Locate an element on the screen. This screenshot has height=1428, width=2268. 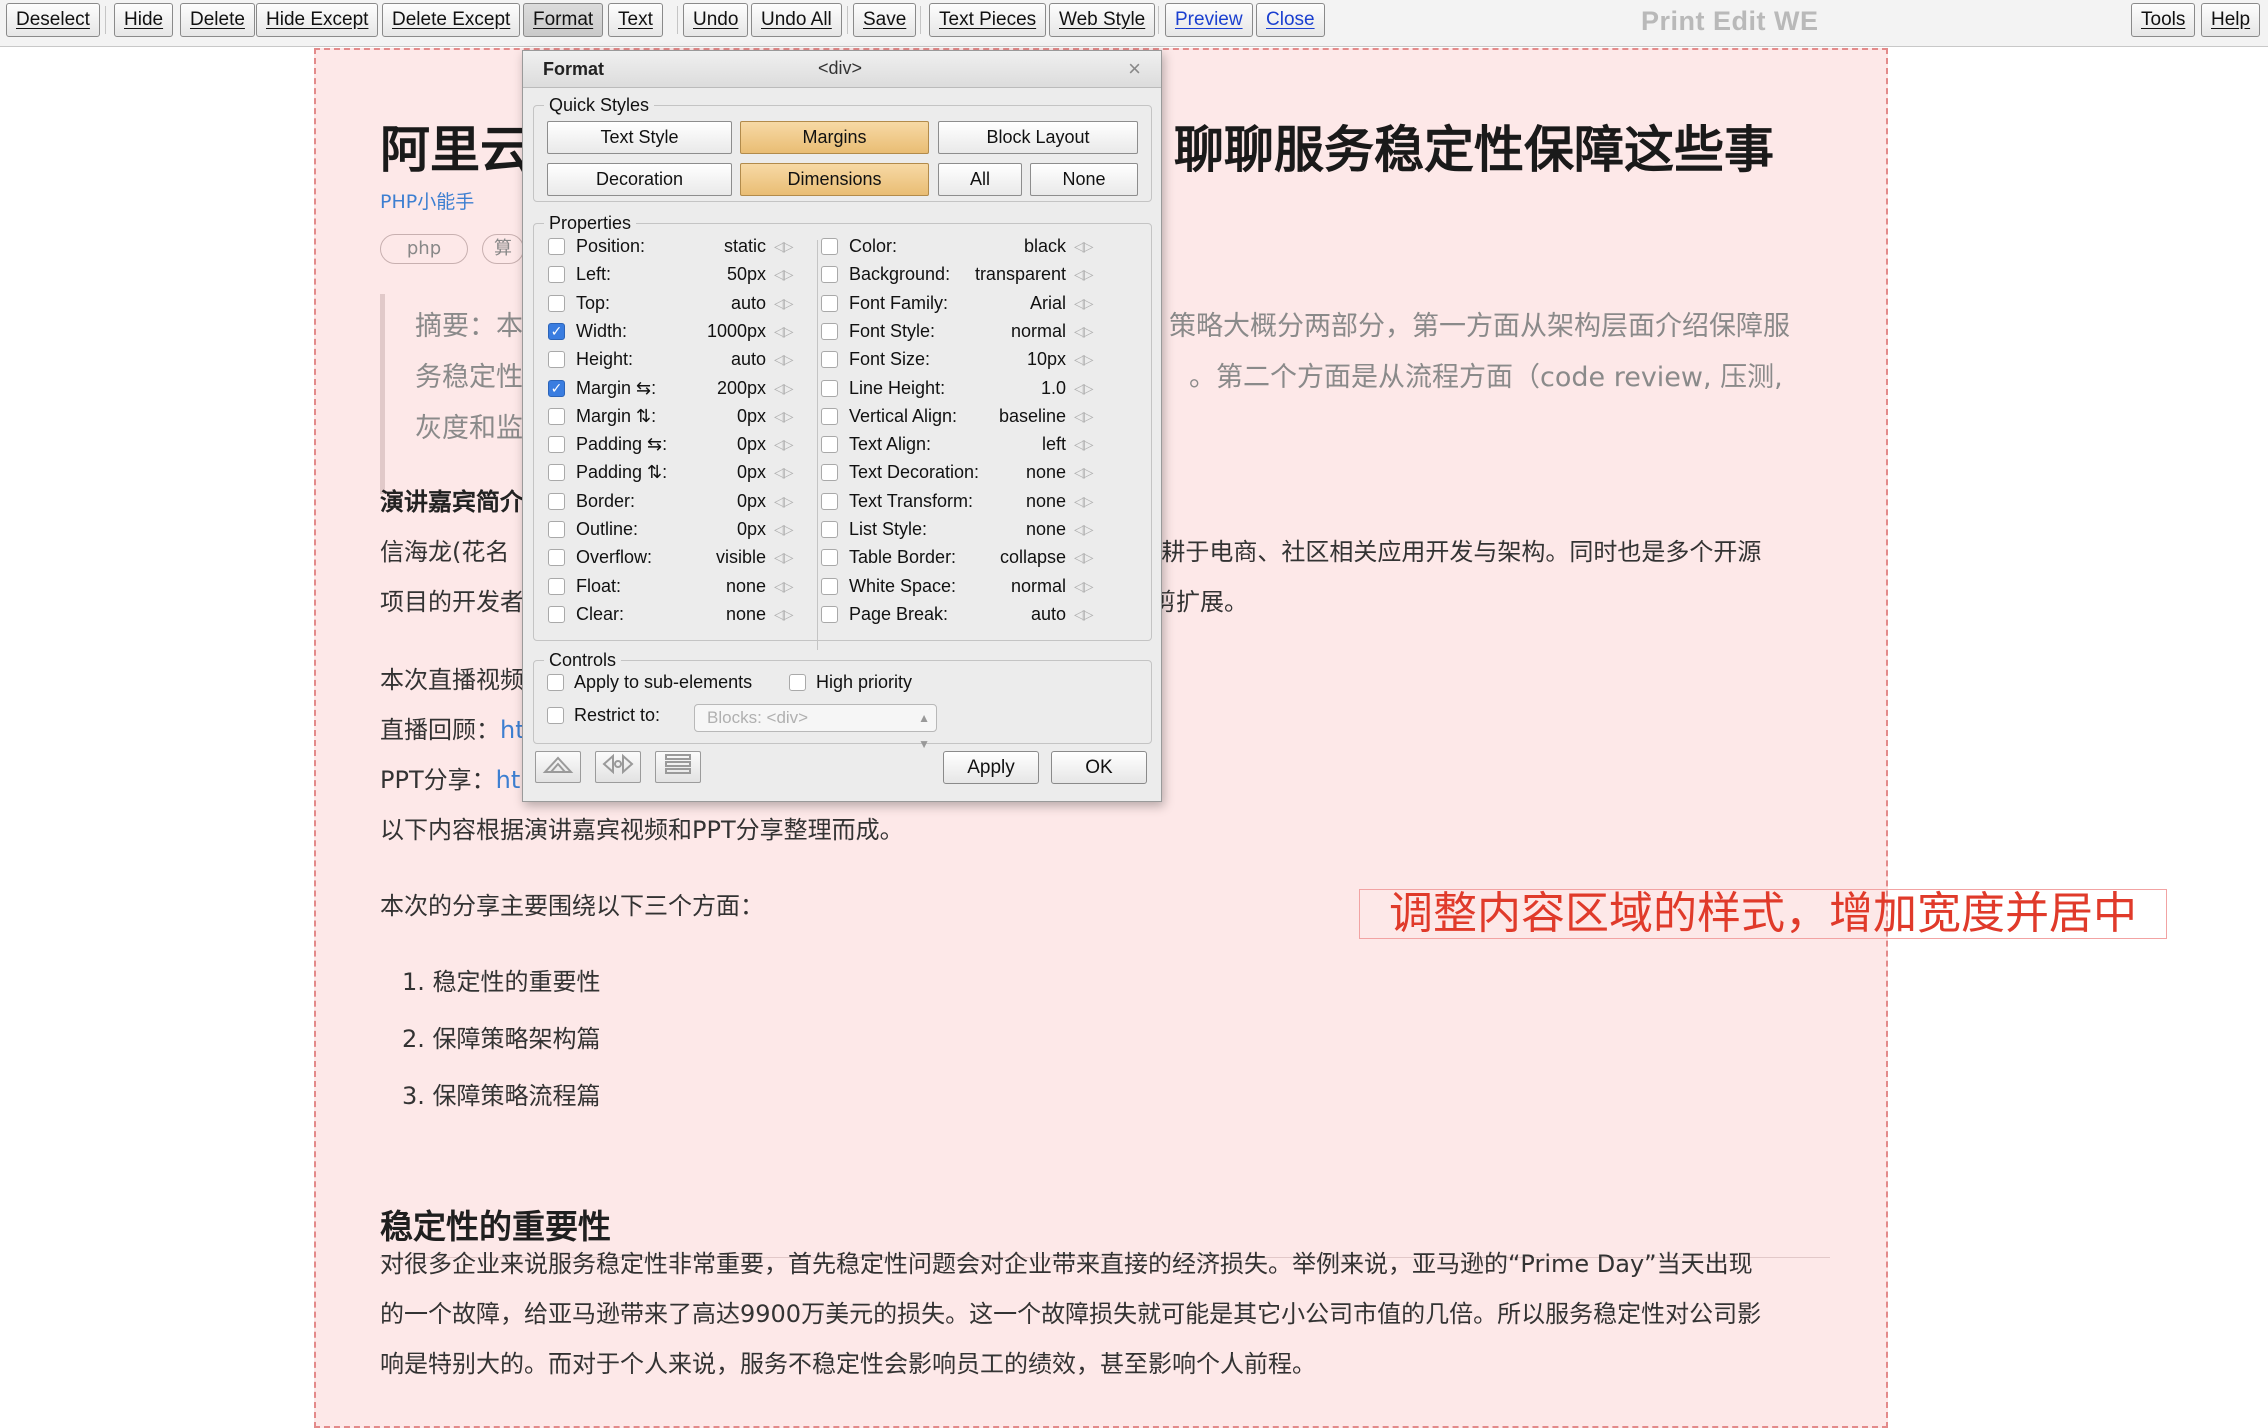
delete-button: Delete is located at coordinates (217, 20).